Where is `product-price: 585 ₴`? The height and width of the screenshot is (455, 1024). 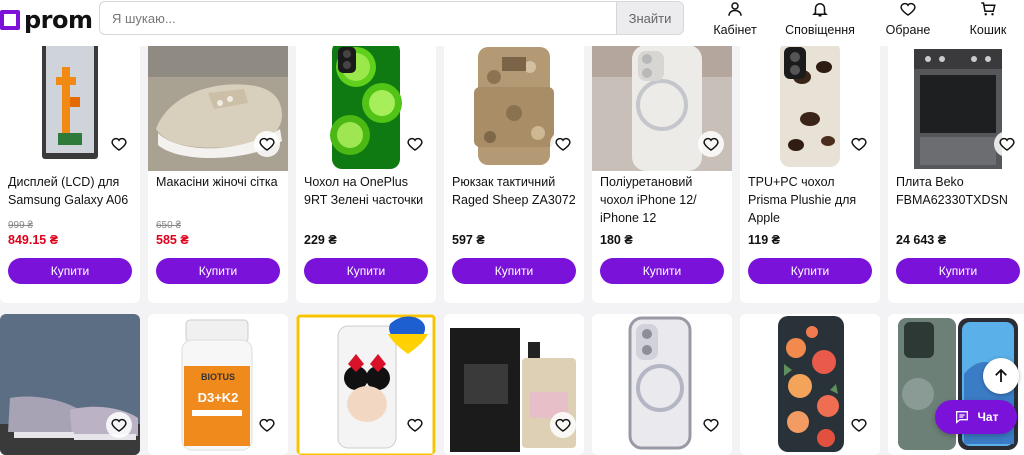
product-price: 585 ₴ is located at coordinates (172, 240).